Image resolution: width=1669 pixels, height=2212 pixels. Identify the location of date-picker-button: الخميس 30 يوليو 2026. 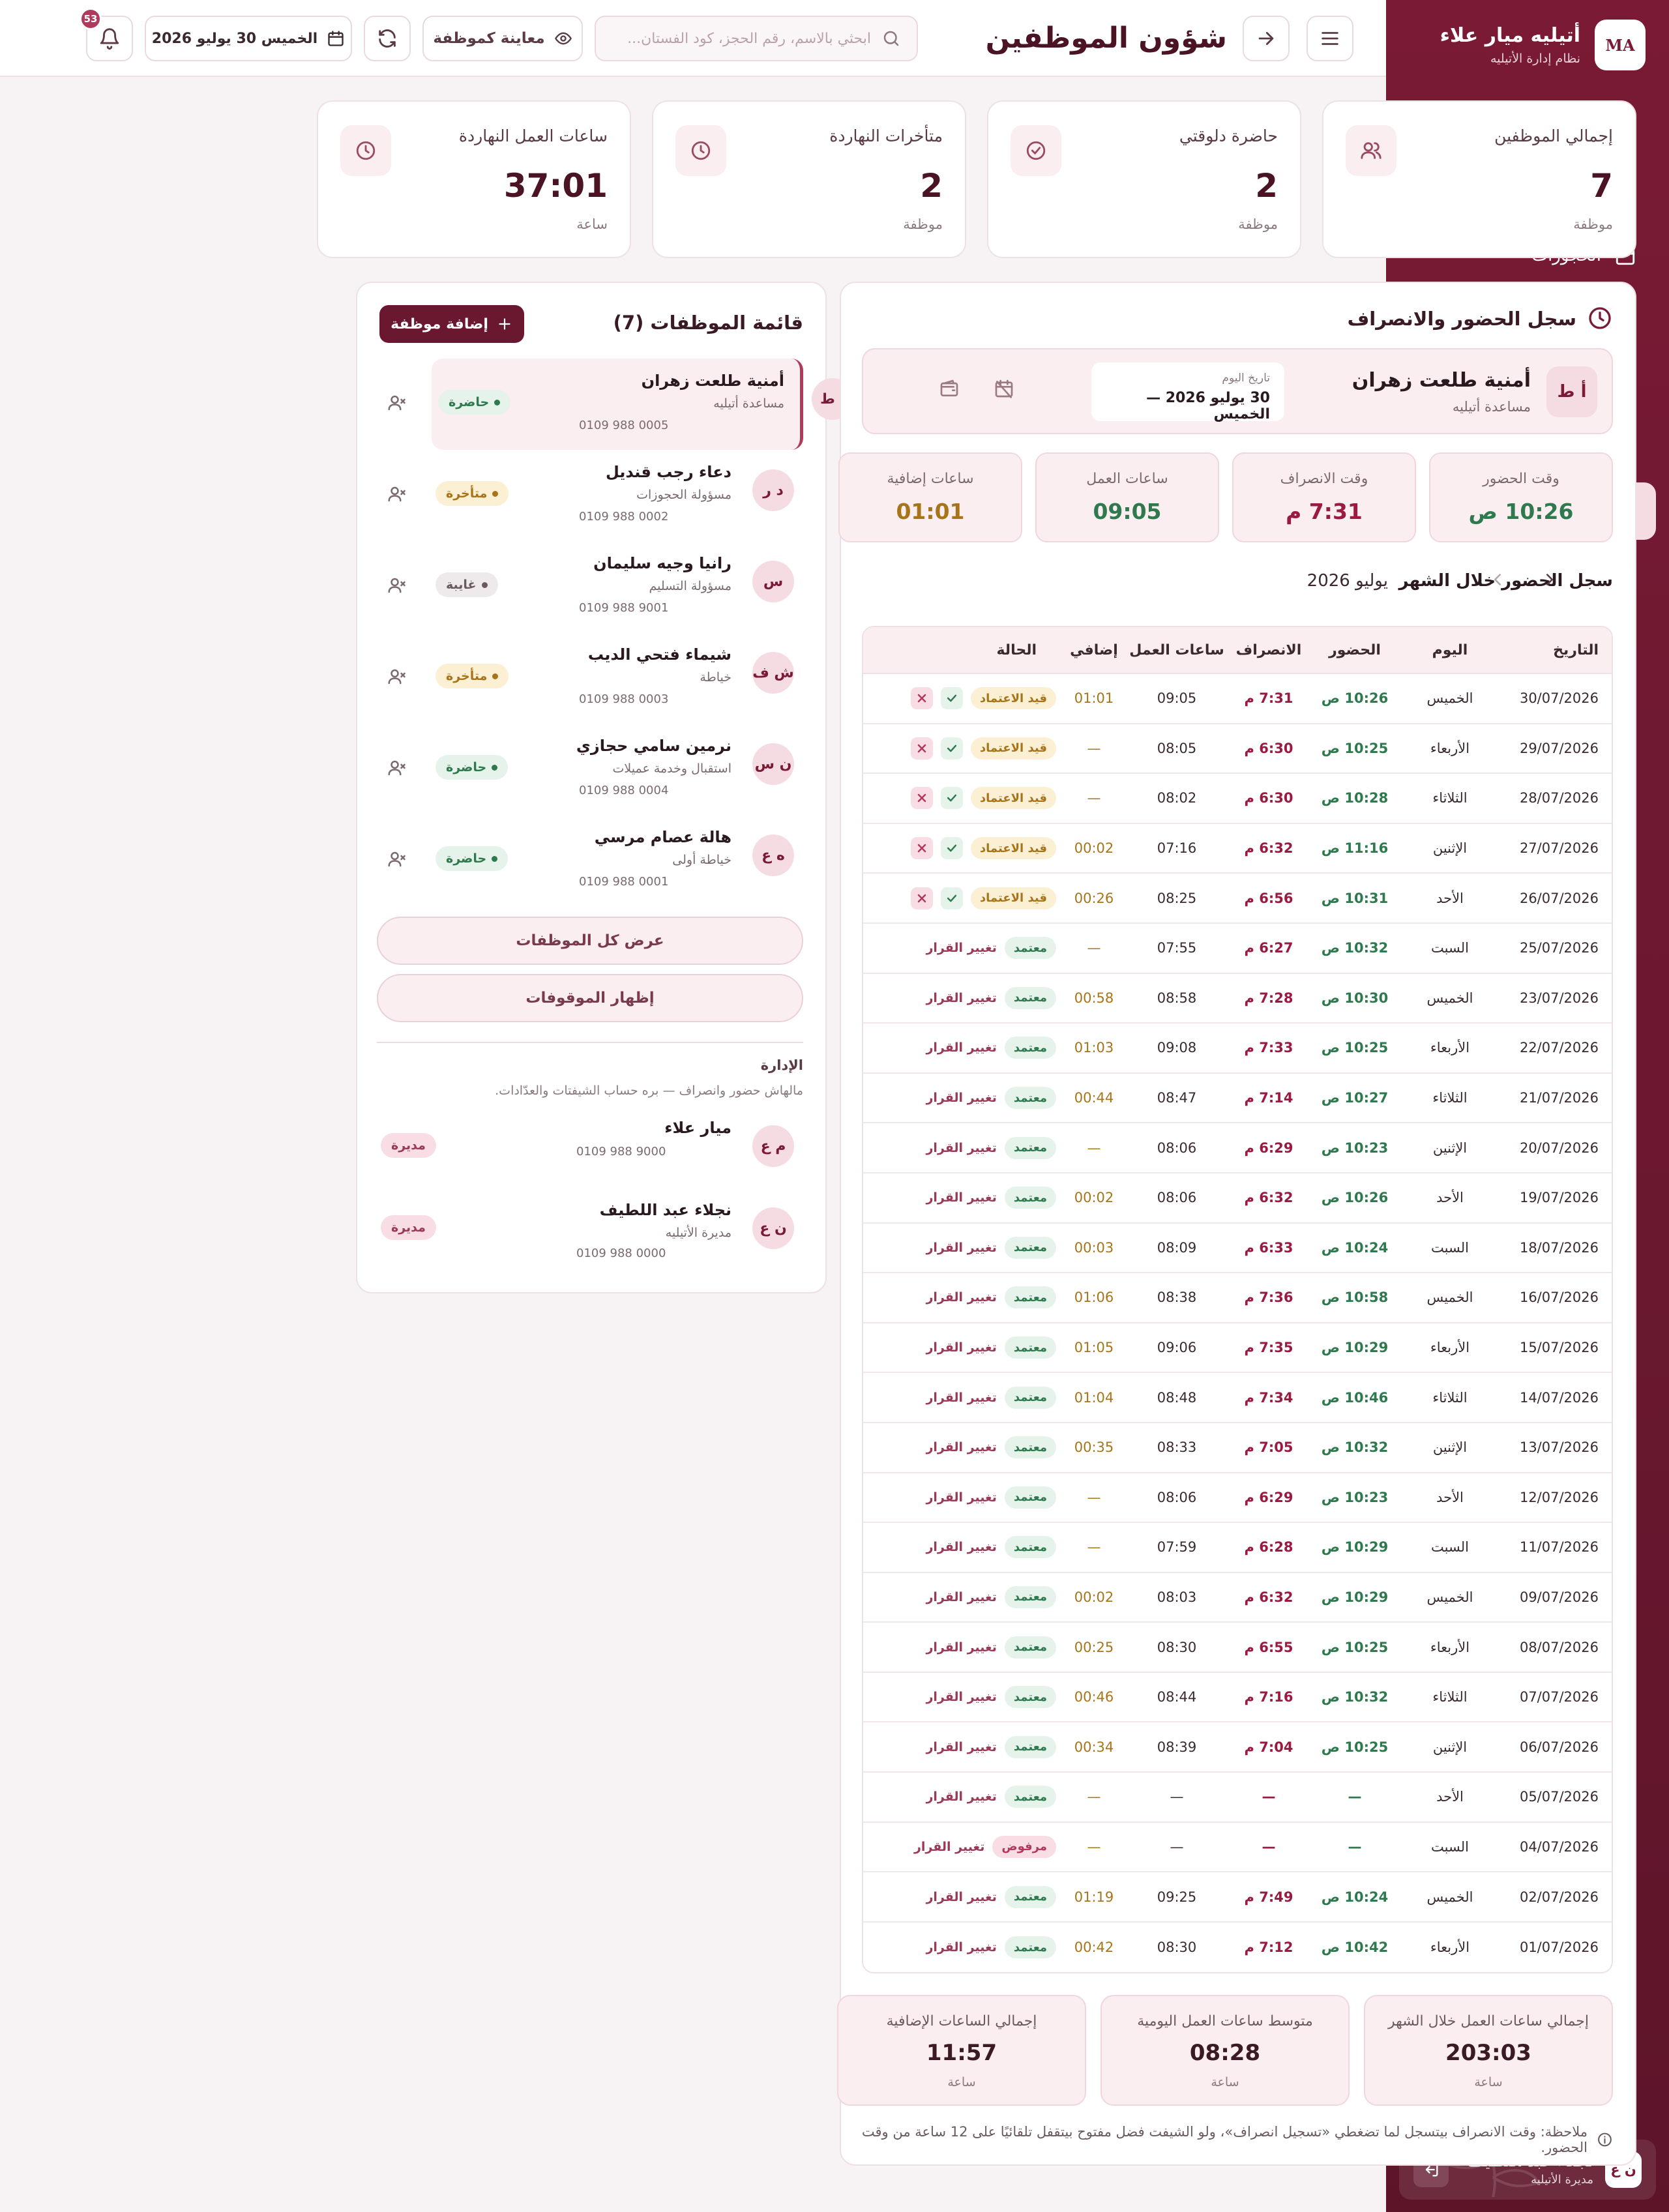
(248, 38).